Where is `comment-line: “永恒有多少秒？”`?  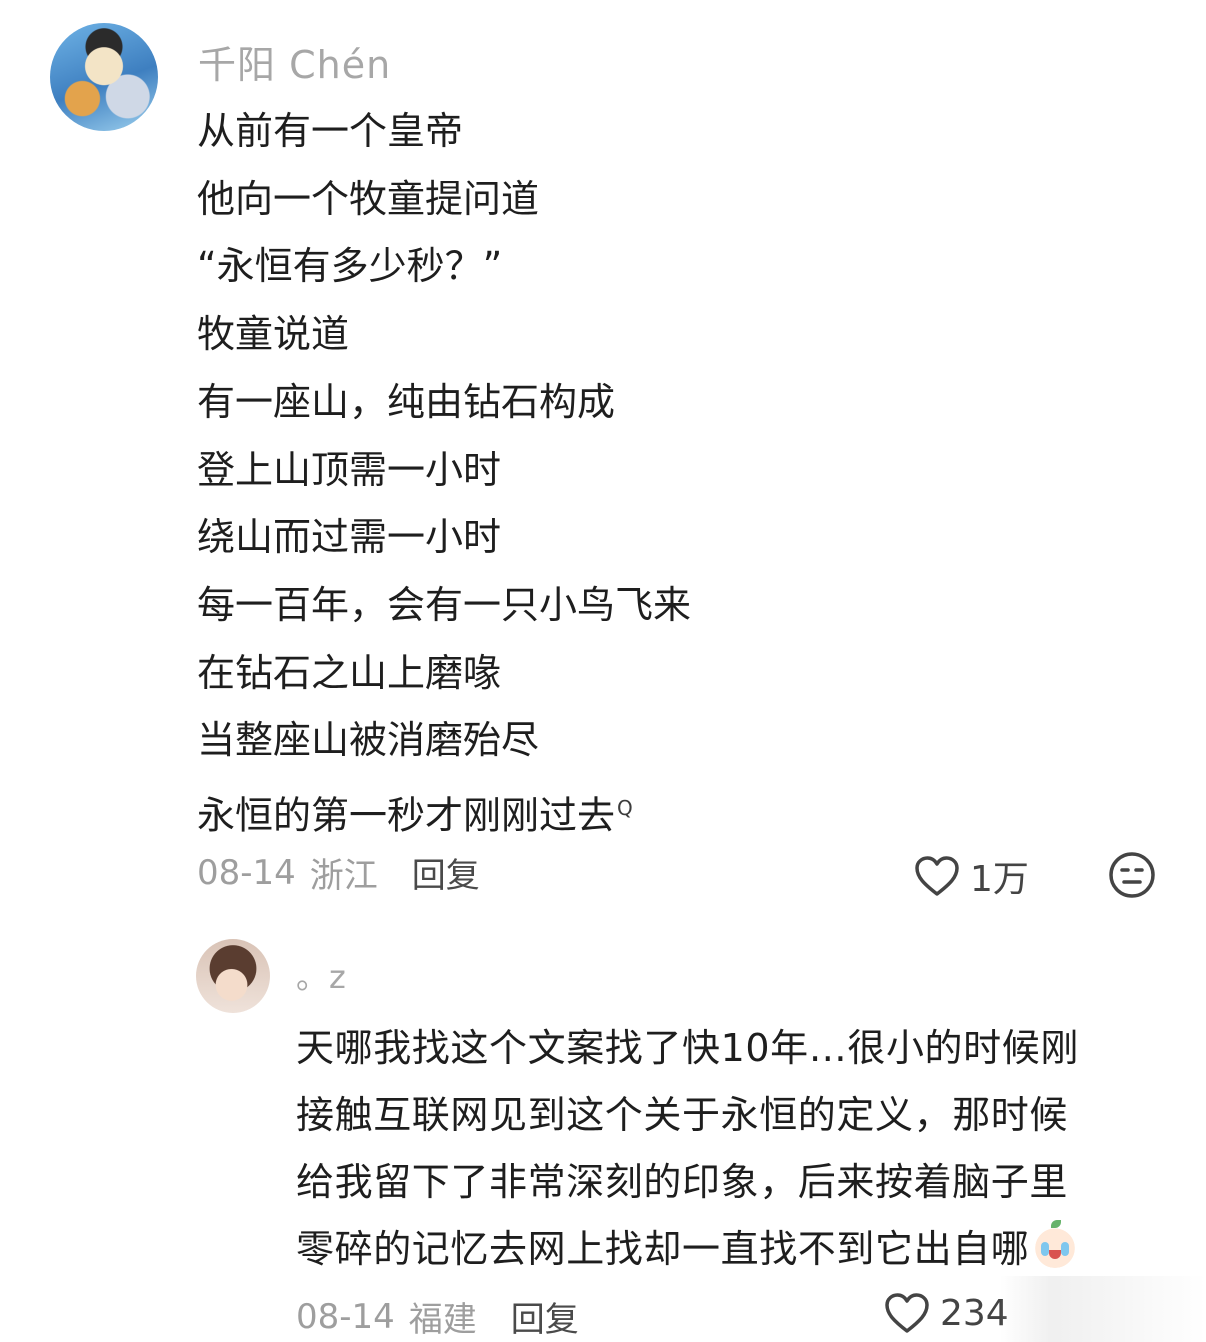 comment-line: “永恒有多少秒？” is located at coordinates (350, 266).